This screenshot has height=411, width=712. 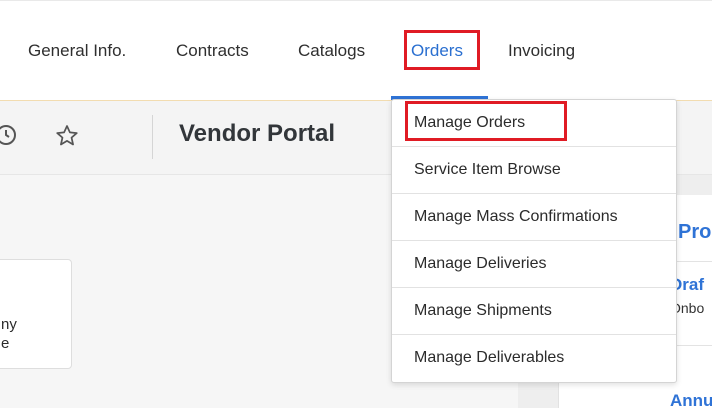 What do you see at coordinates (8, 135) in the screenshot?
I see `history-icon-svg` at bounding box center [8, 135].